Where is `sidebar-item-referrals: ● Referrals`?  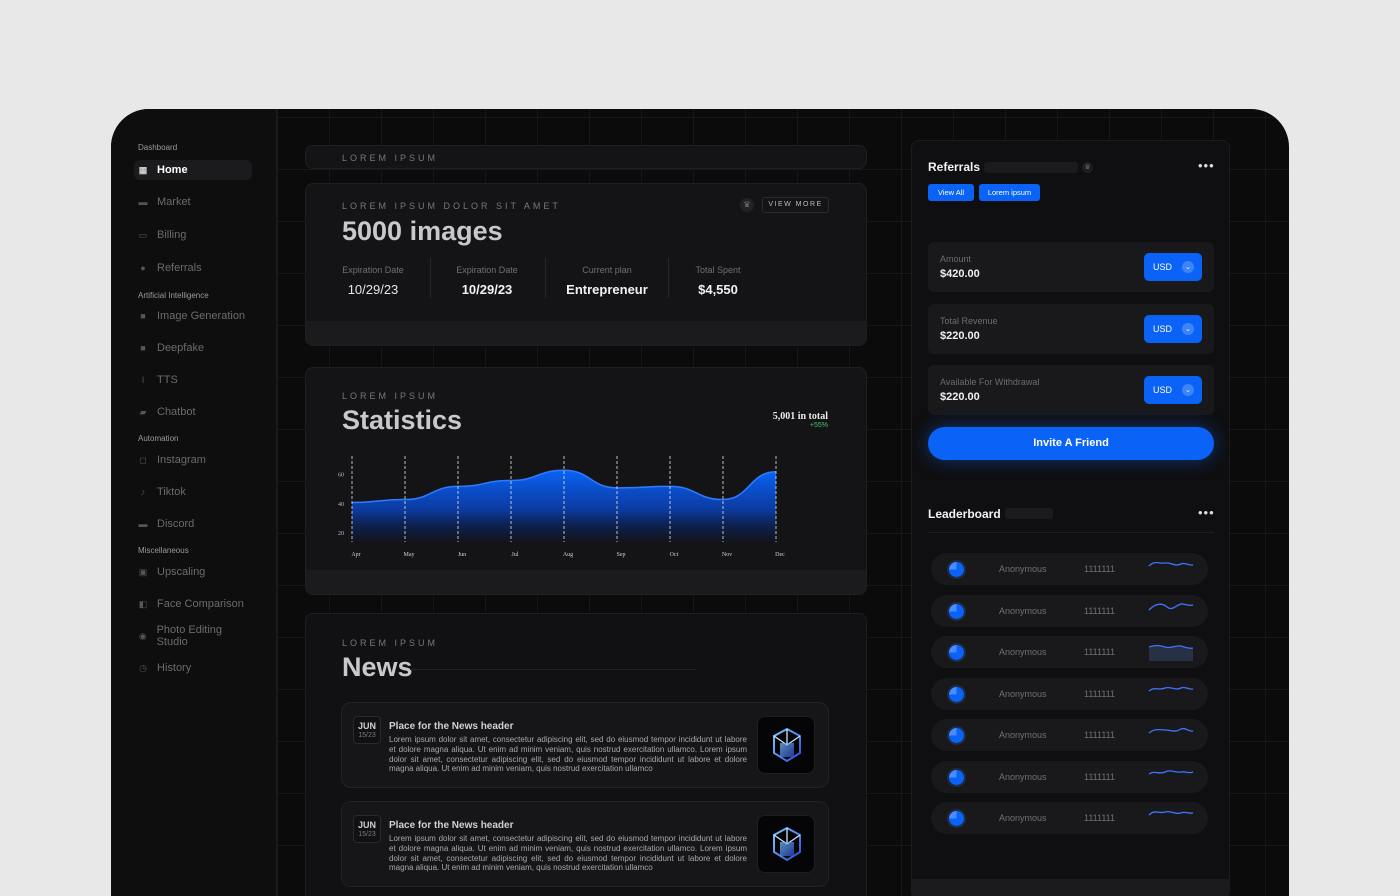
sidebar-item-referrals: ● Referrals is located at coordinates (193, 268).